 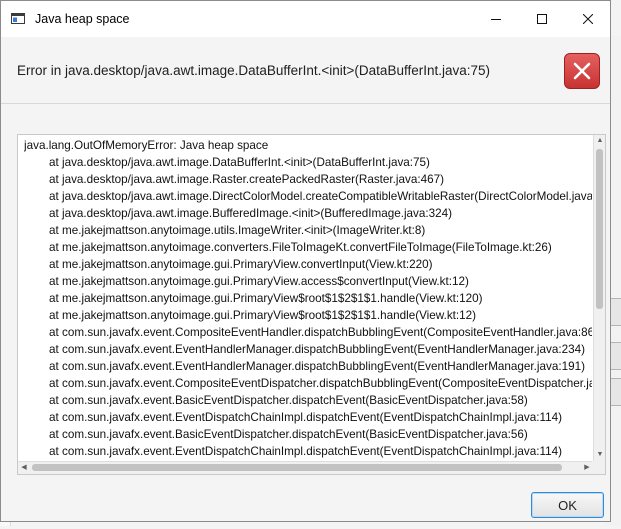 I want to click on horizontal-scroll-thumb, so click(x=297, y=467).